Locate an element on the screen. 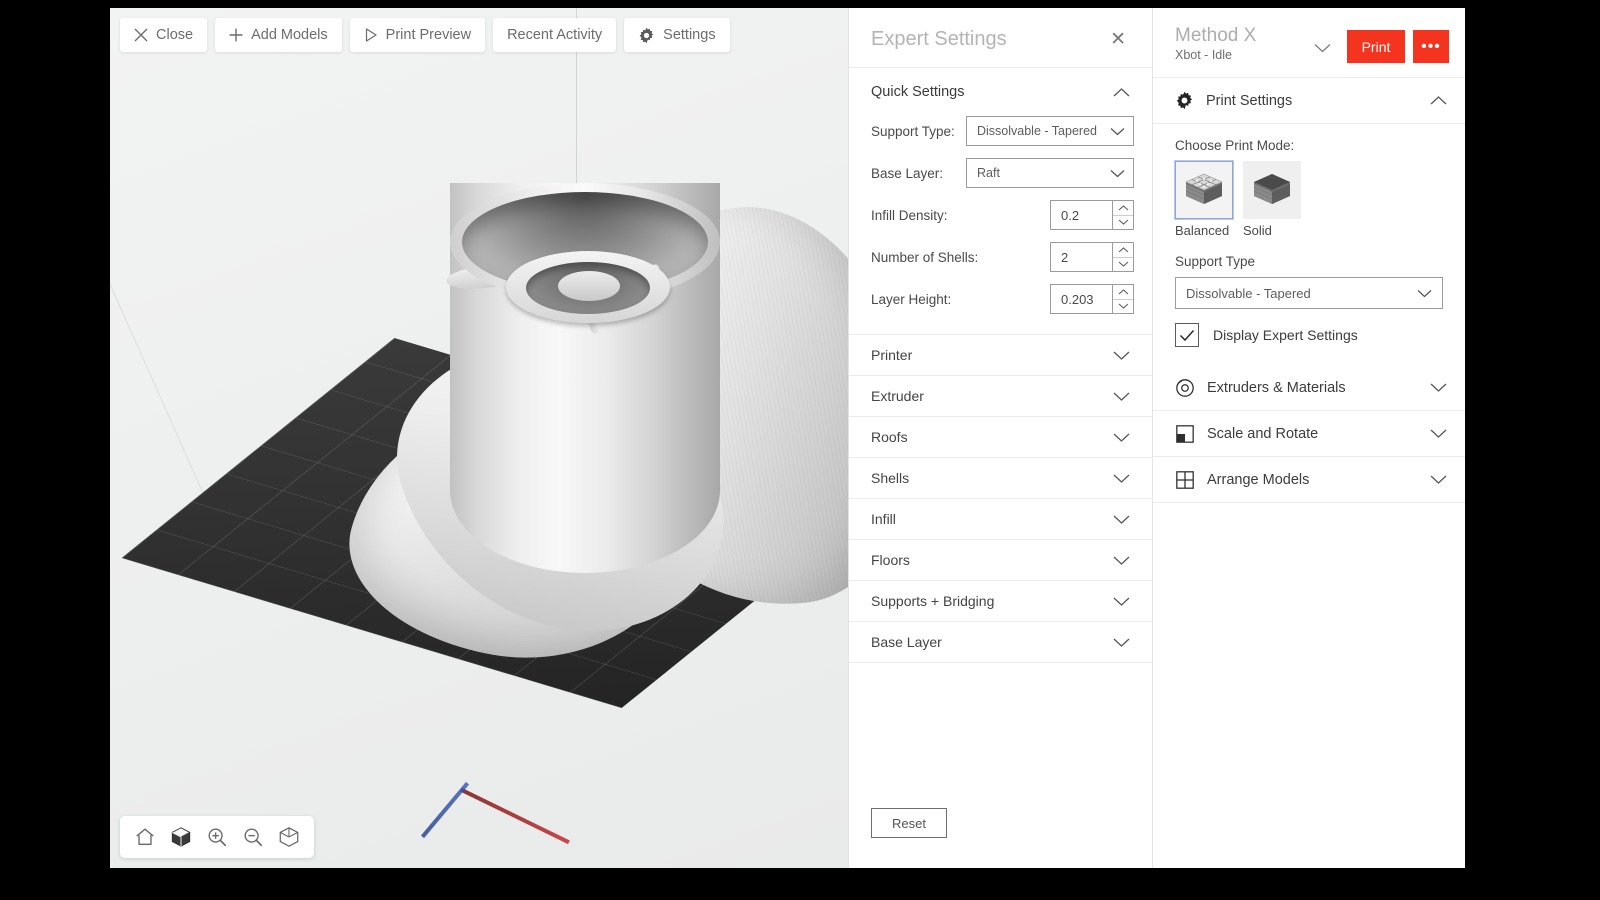  model-hub-hole is located at coordinates (588, 288).